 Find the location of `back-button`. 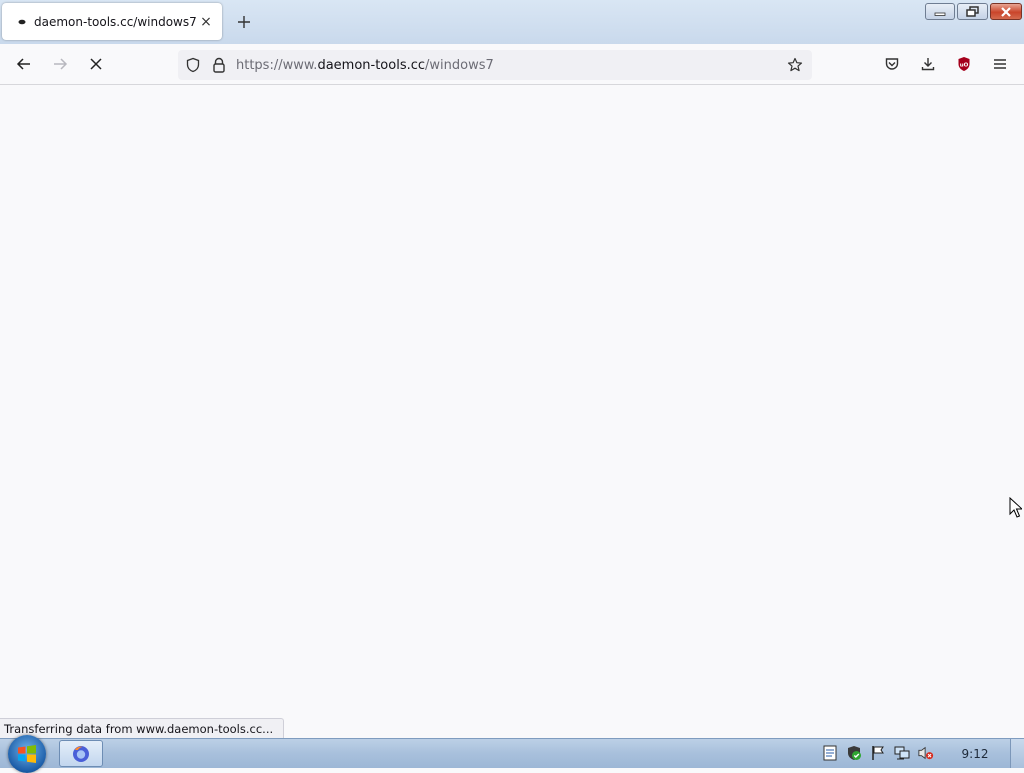

back-button is located at coordinates (24, 64).